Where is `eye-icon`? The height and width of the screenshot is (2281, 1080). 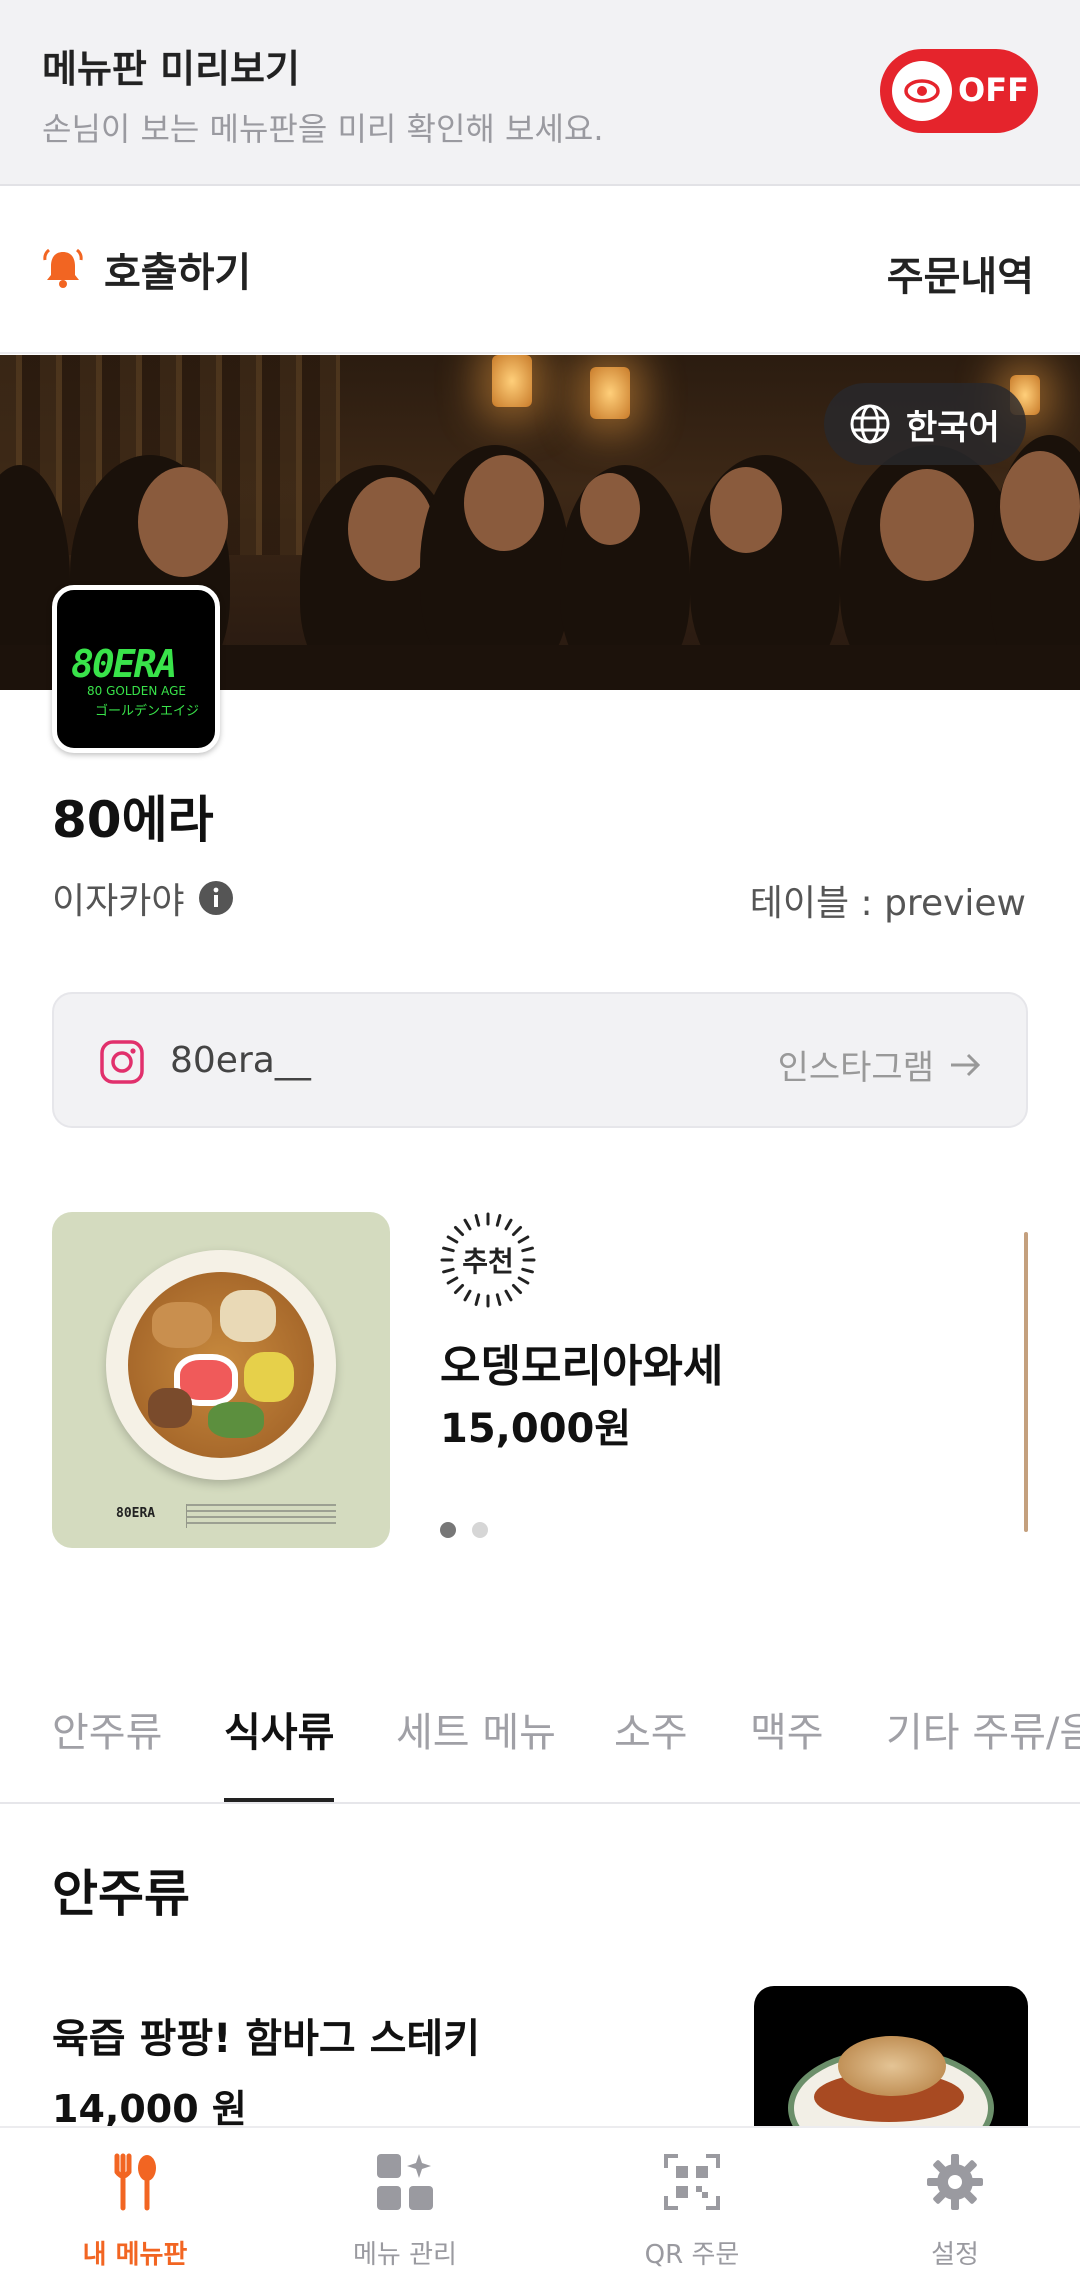 eye-icon is located at coordinates (922, 91).